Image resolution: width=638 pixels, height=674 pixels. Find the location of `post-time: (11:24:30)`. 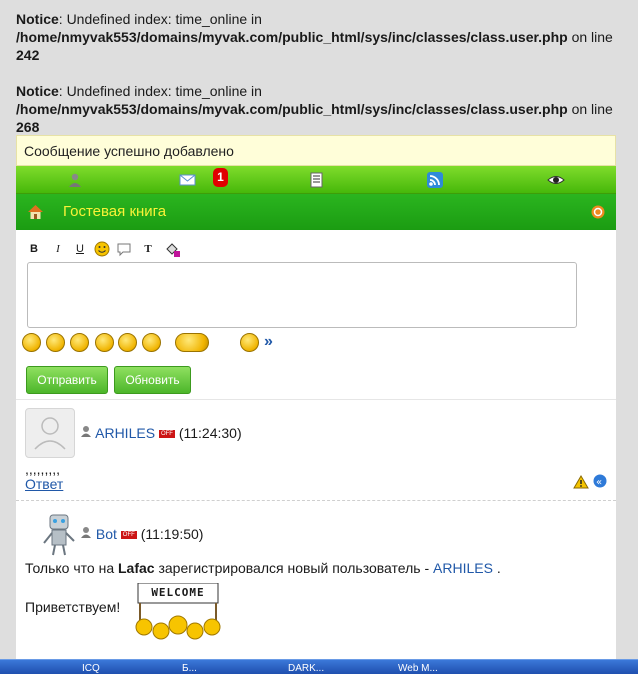

post-time: (11:24:30) is located at coordinates (210, 433).